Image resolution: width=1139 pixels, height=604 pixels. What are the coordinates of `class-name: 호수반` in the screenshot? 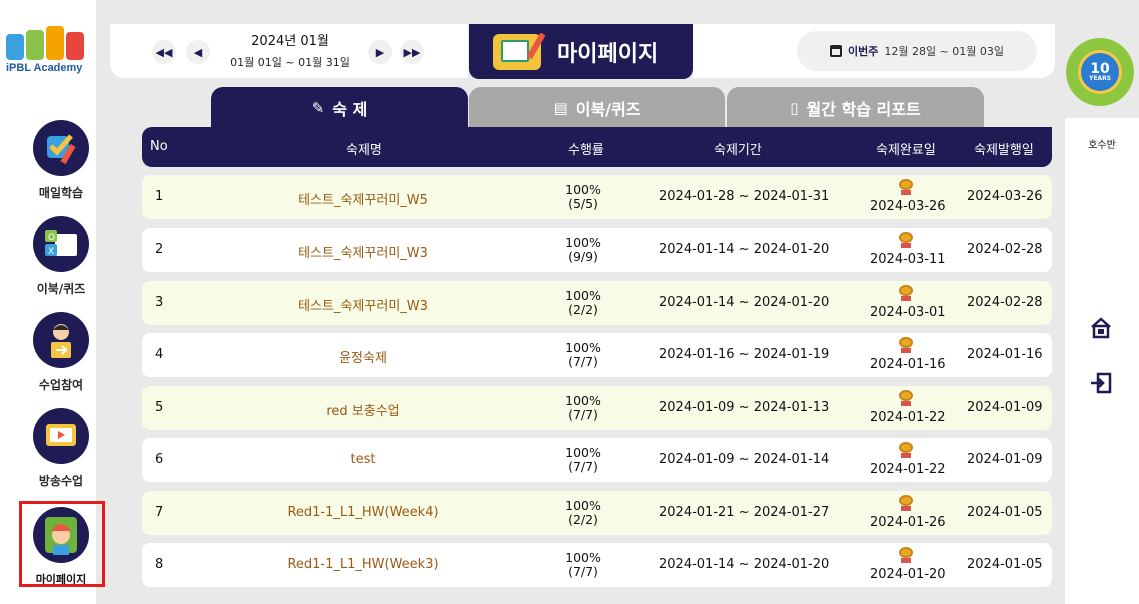 It's located at (1102, 145).